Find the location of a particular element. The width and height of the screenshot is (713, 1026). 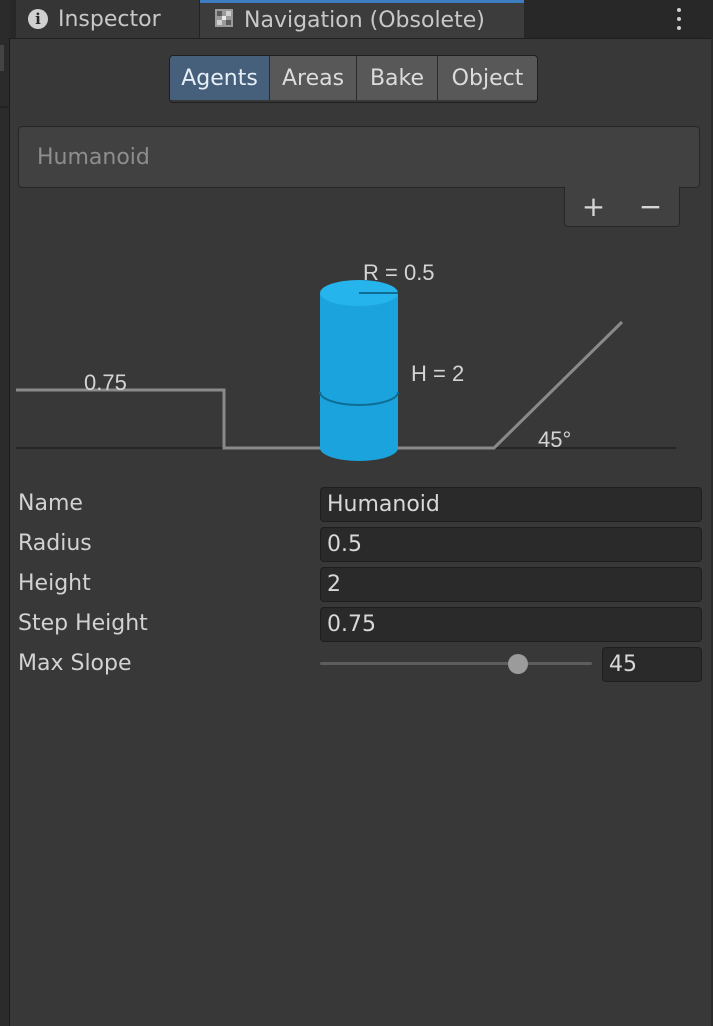

tab-inspector: i Inspector is located at coordinates (108, 19).